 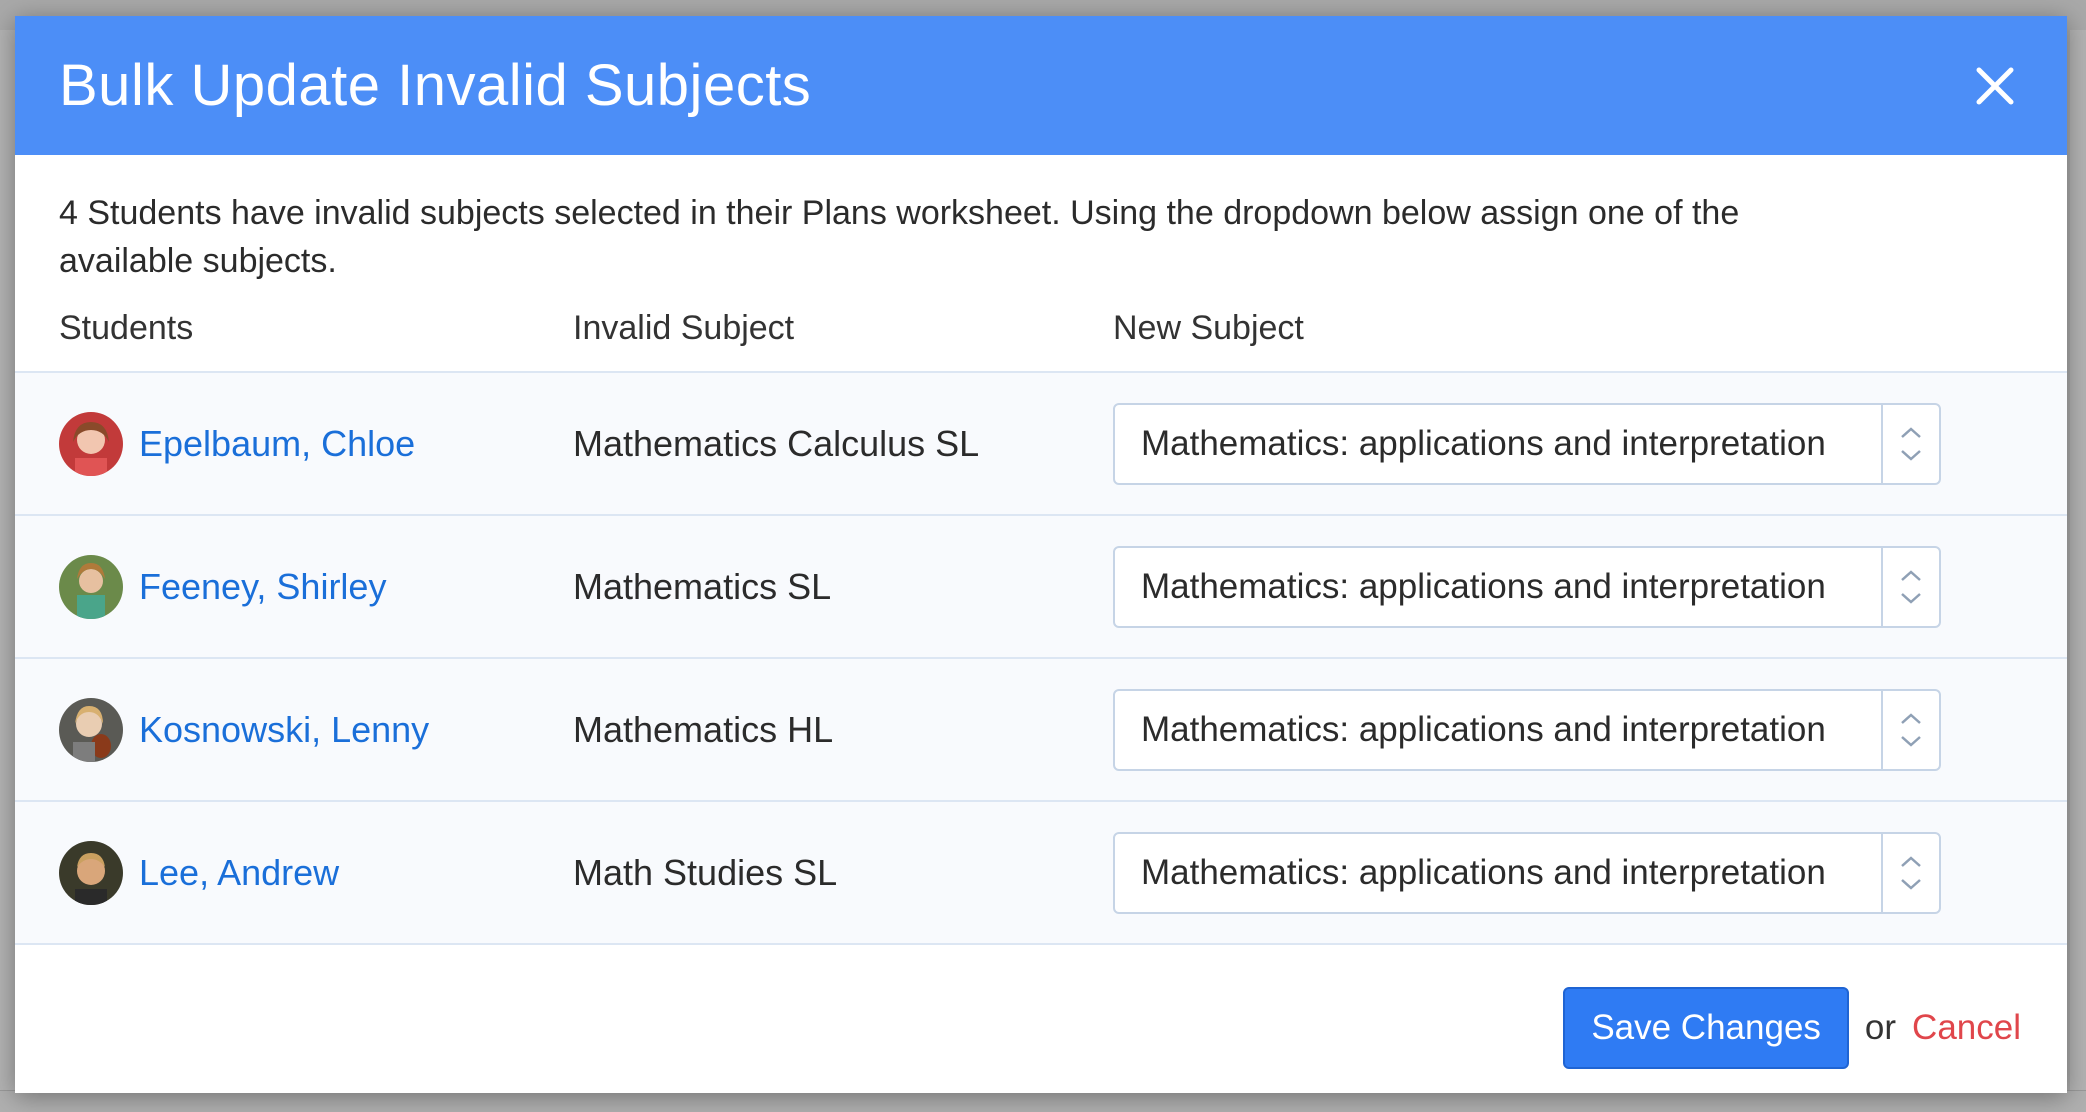 I want to click on student-link: Kosnowski, Lenny, so click(x=284, y=730).